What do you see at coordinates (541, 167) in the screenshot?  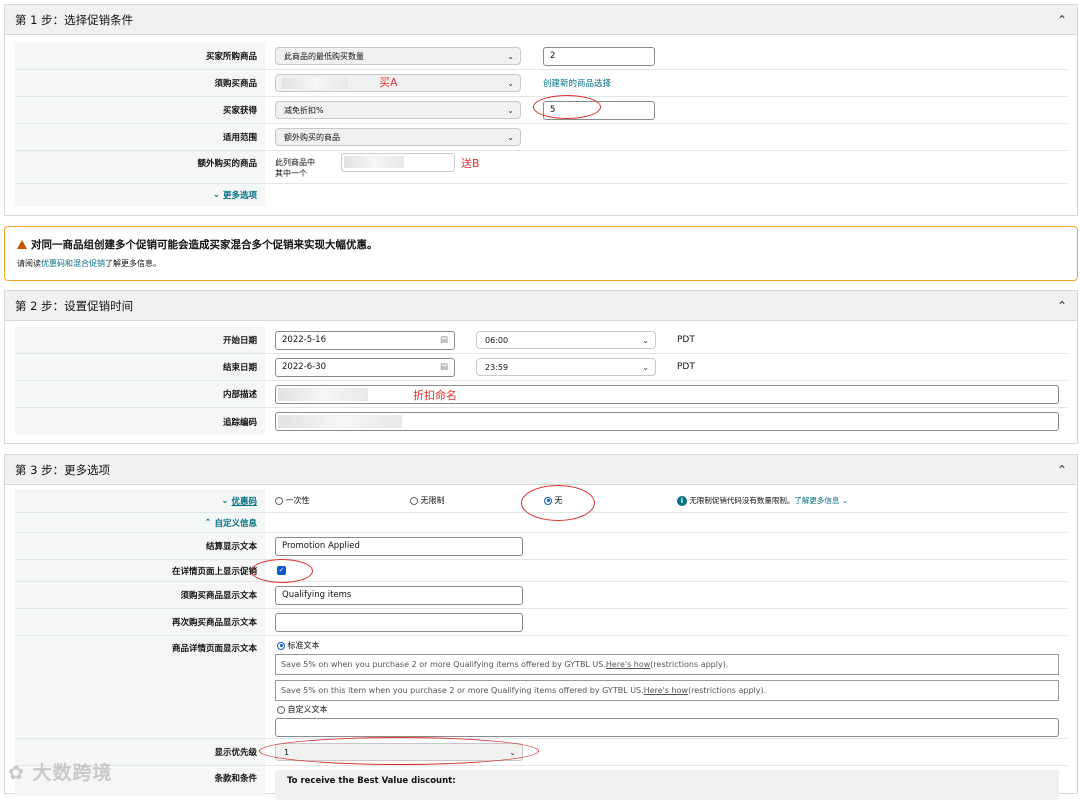 I see `row-extra: 额外购买的商品 此列商品中 其中一个 送B` at bounding box center [541, 167].